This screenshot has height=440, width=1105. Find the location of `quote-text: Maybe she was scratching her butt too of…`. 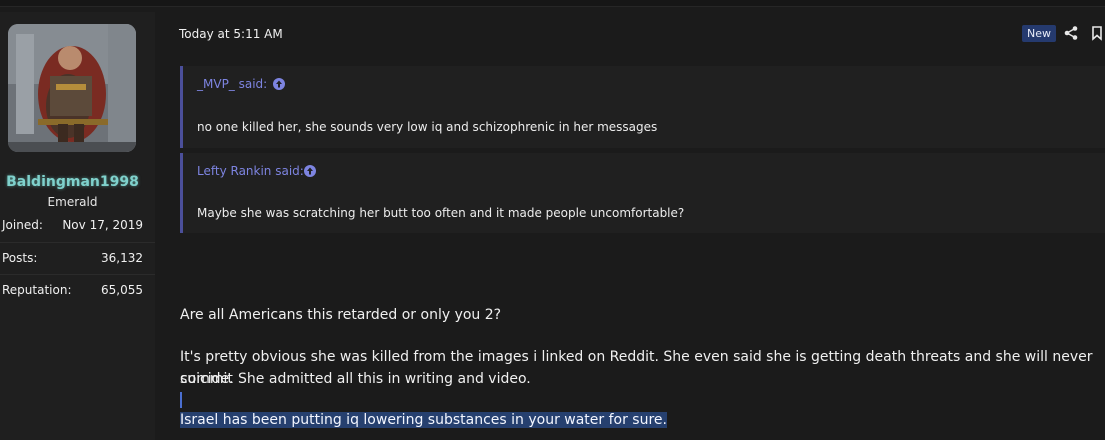

quote-text: Maybe she was scratching her butt too of… is located at coordinates (441, 213).